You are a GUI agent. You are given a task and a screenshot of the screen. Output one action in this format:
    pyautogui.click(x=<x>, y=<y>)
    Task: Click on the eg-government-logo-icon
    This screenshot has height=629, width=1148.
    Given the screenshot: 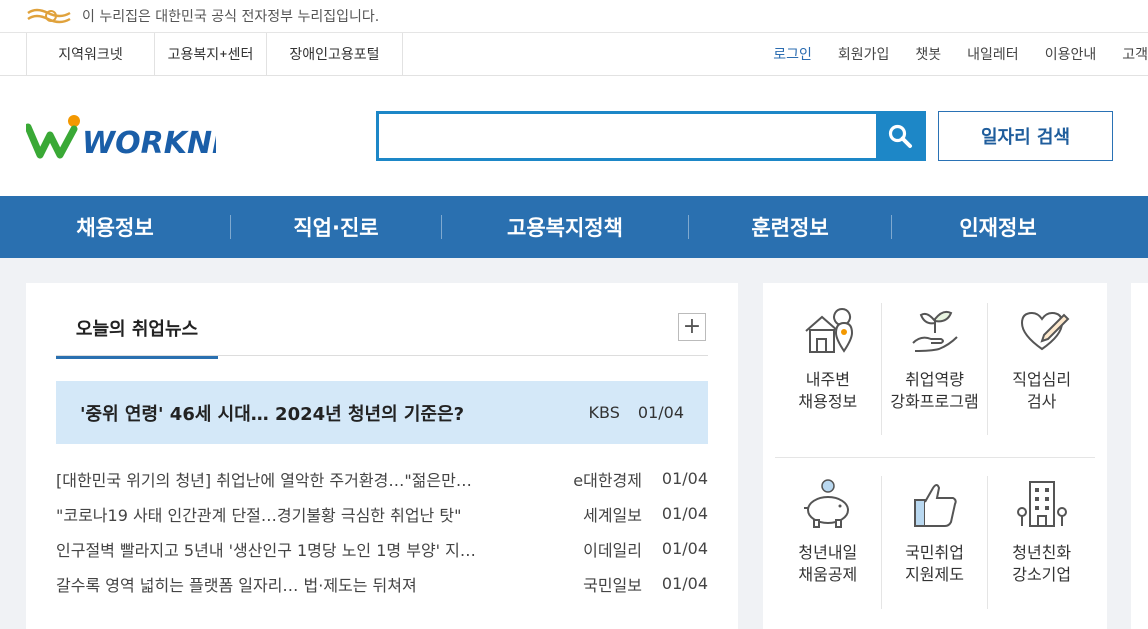 What is the action you would take?
    pyautogui.click(x=49, y=16)
    